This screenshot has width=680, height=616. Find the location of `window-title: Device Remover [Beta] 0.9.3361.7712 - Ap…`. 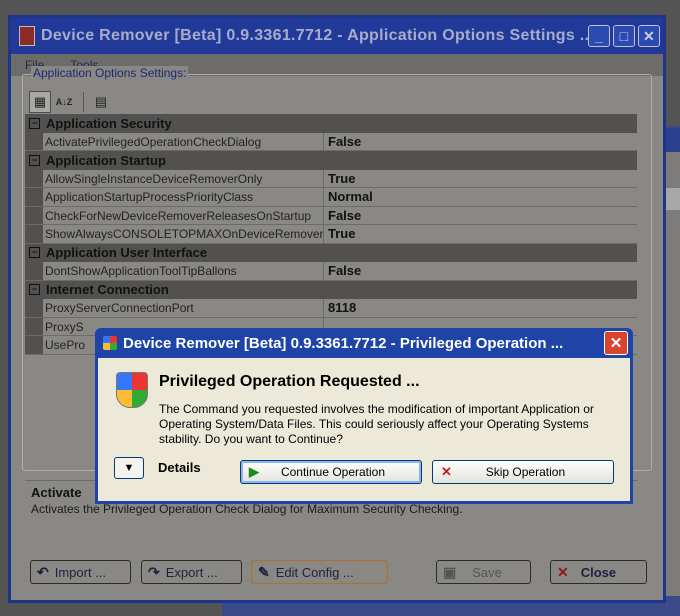

window-title: Device Remover [Beta] 0.9.3361.7712 - Ap… is located at coordinates (314, 35).